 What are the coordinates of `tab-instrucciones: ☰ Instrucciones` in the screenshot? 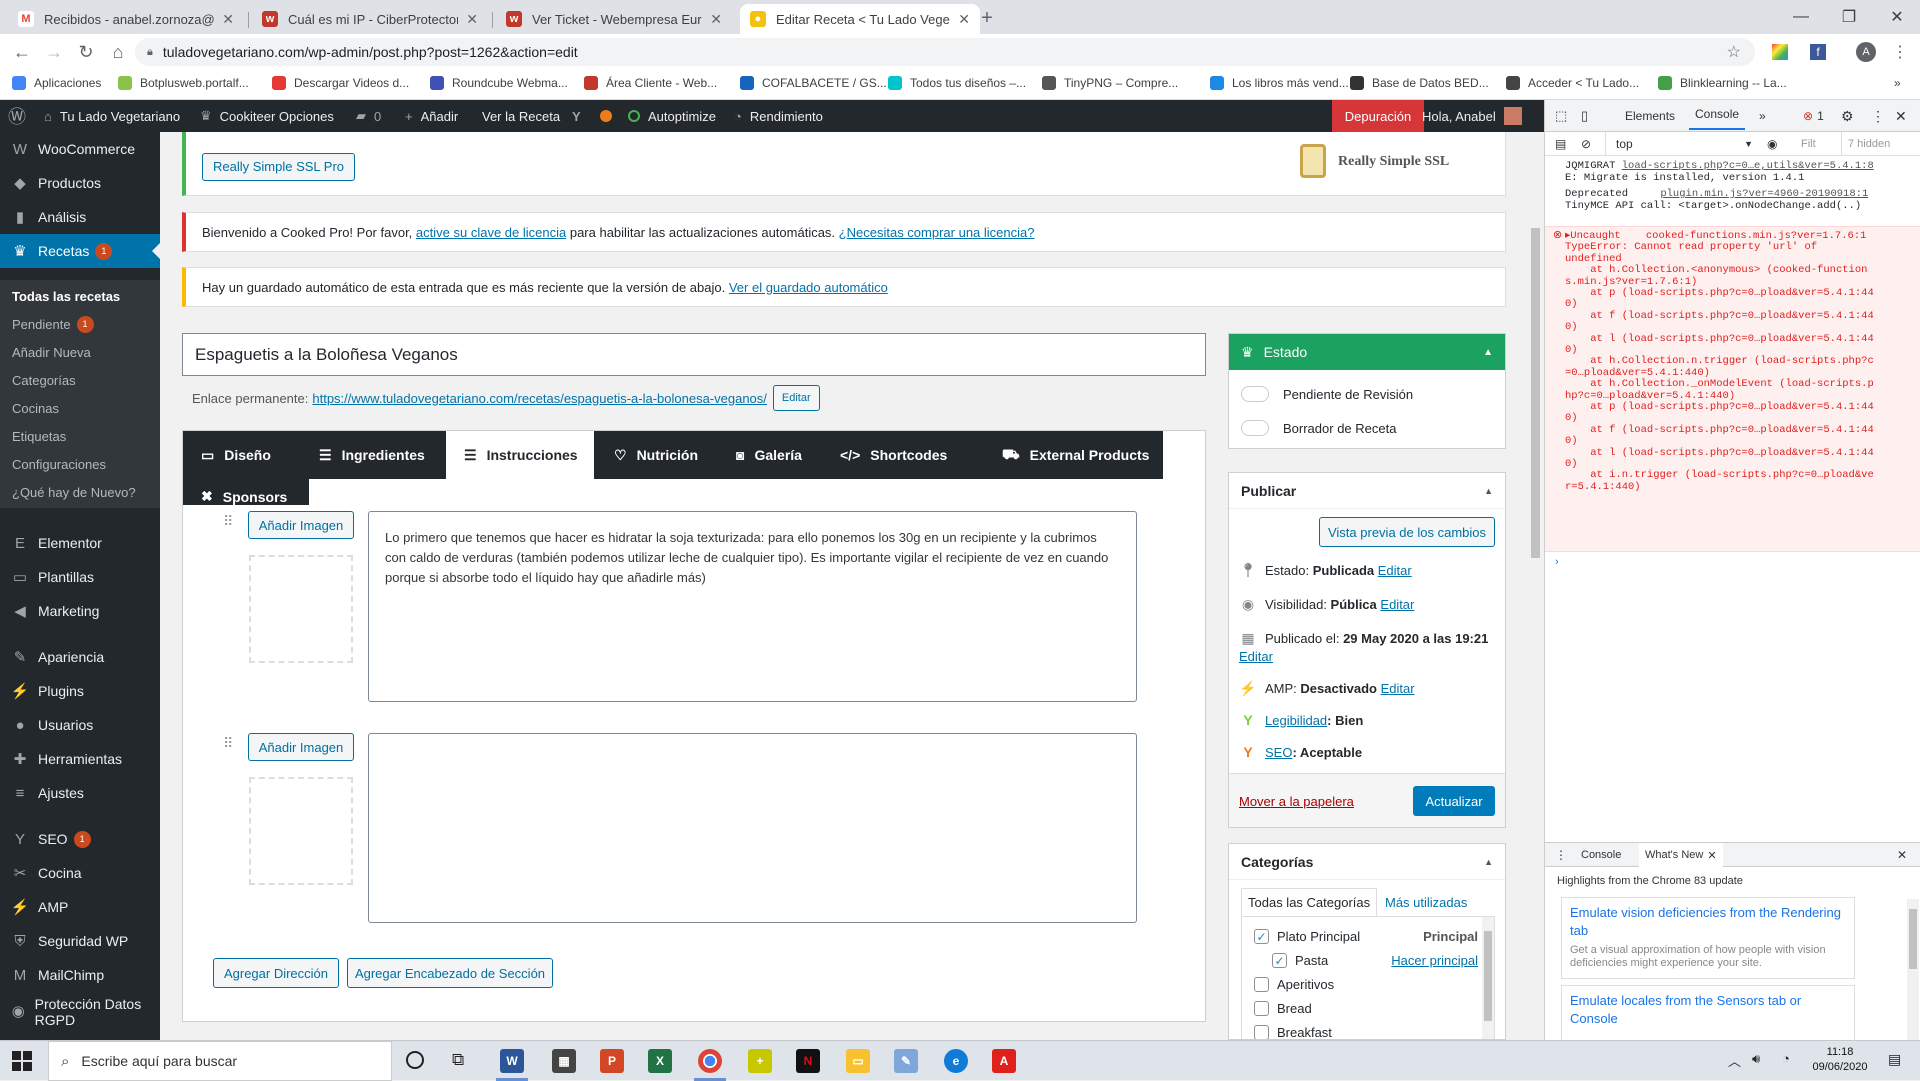 It's located at (520, 455).